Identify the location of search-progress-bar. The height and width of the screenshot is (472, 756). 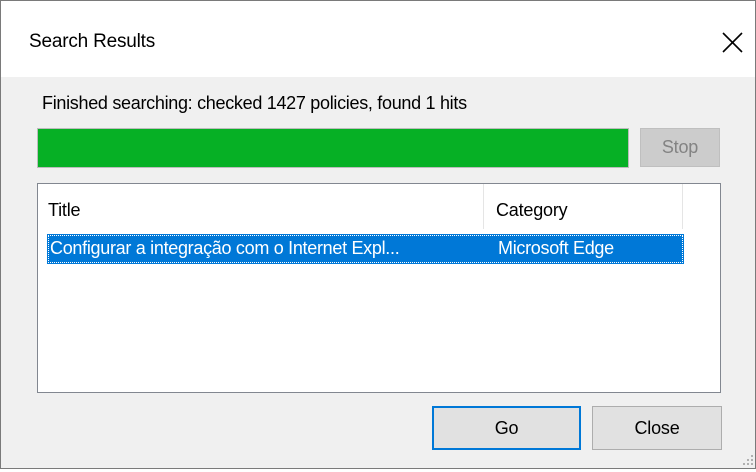
(333, 148).